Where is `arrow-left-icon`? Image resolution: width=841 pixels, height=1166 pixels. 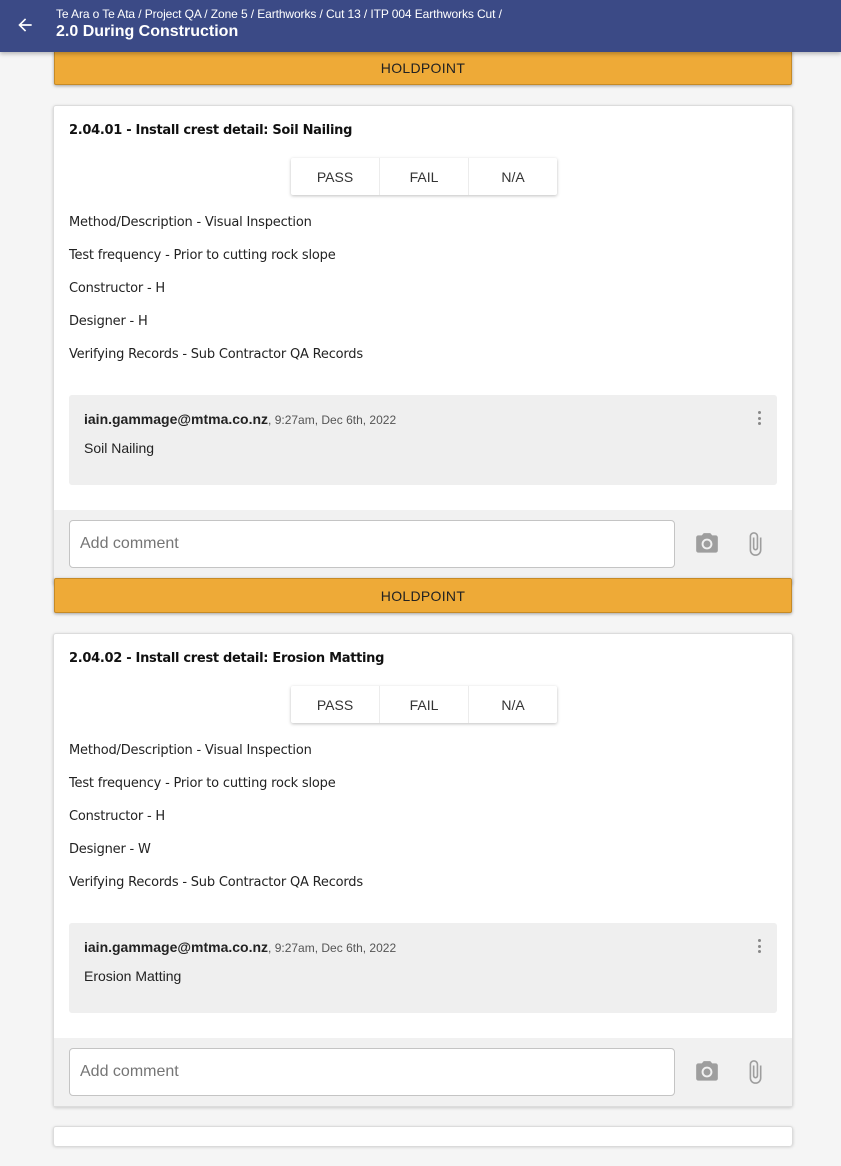
arrow-left-icon is located at coordinates (25, 25).